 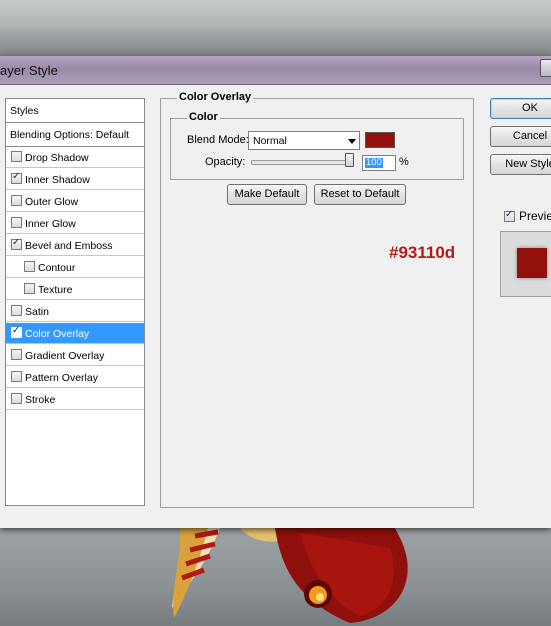 I want to click on style-item-inner-glow: Inner Glow, so click(x=75, y=223).